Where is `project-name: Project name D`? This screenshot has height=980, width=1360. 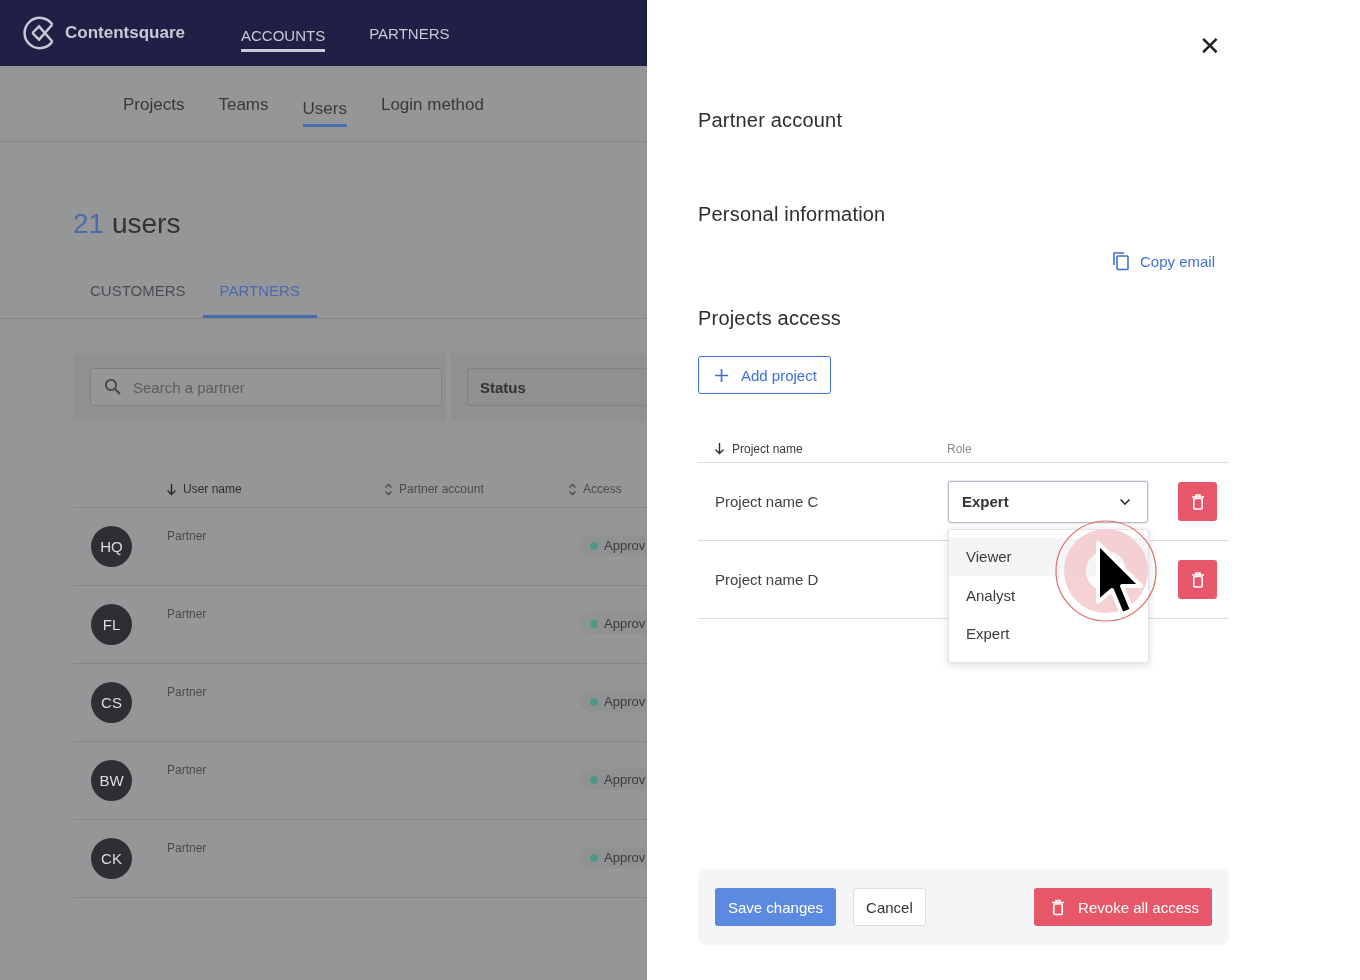
project-name: Project name D is located at coordinates (767, 579).